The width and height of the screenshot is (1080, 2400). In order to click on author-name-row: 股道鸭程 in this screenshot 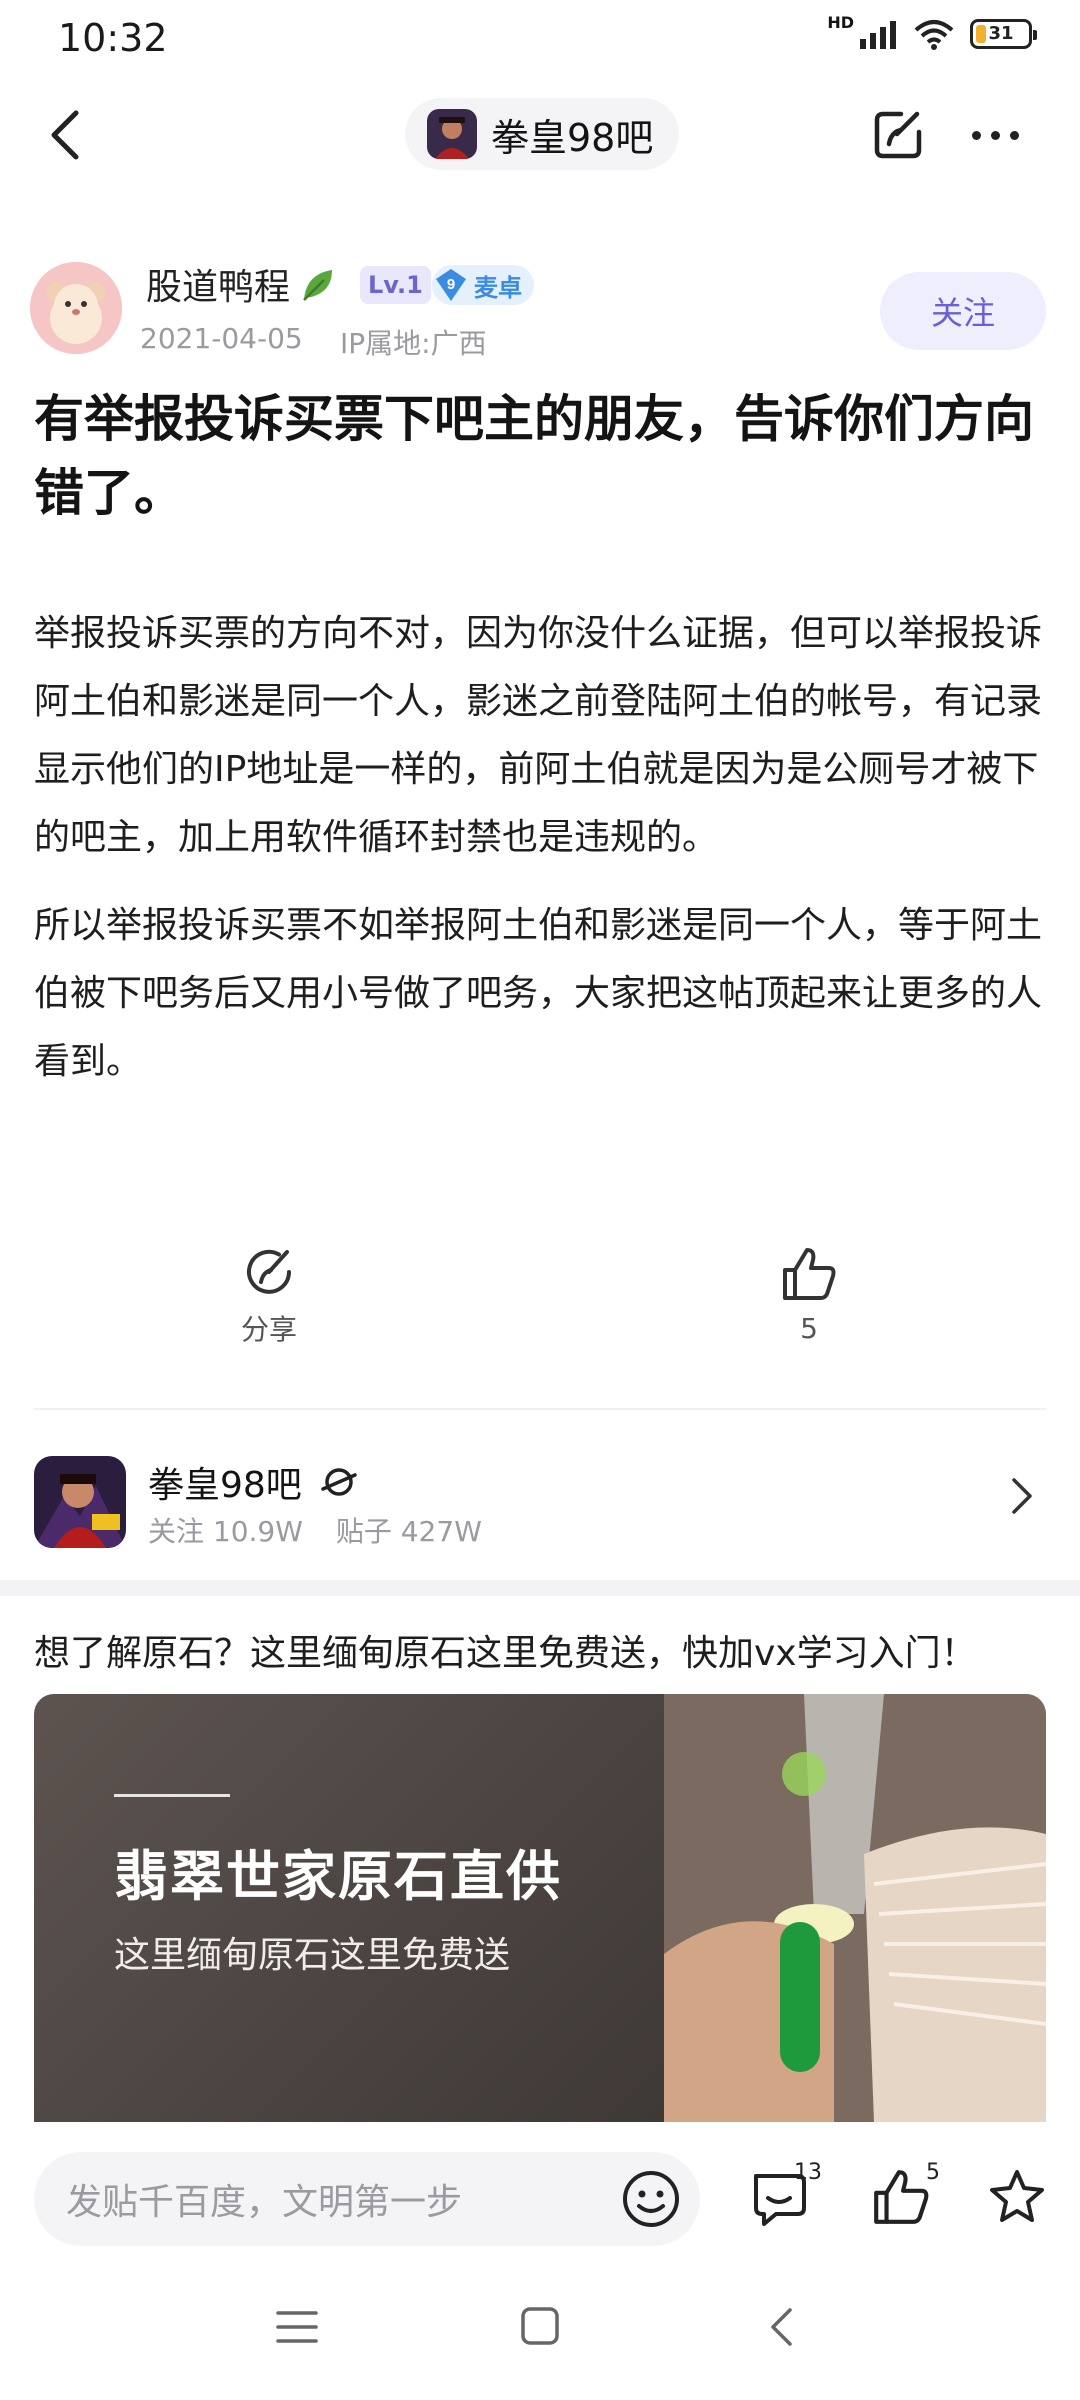, I will do `click(242, 284)`.